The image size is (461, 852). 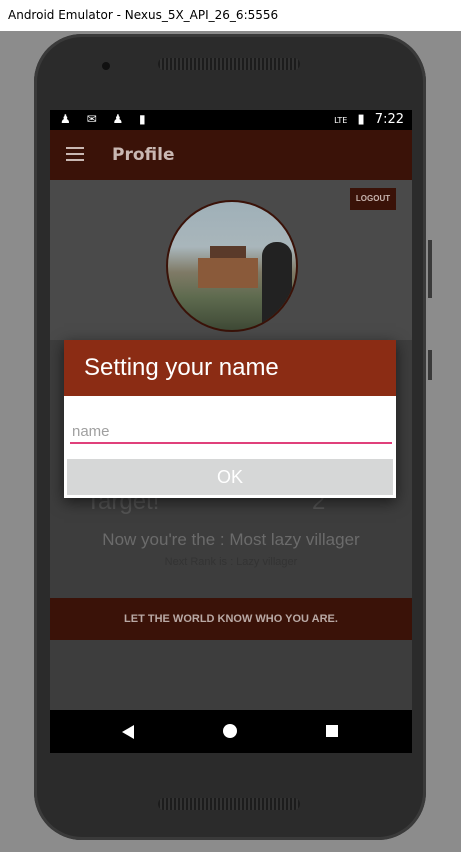 I want to click on profile-header: LOGOUT, so click(x=231, y=260).